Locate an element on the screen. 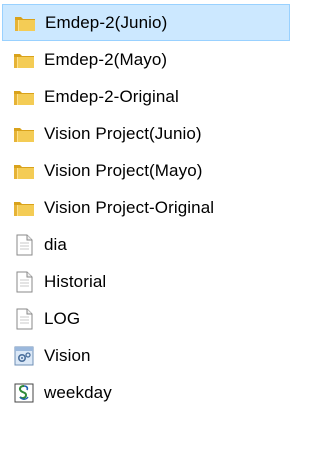  file-name-label: LOG is located at coordinates (62, 318).